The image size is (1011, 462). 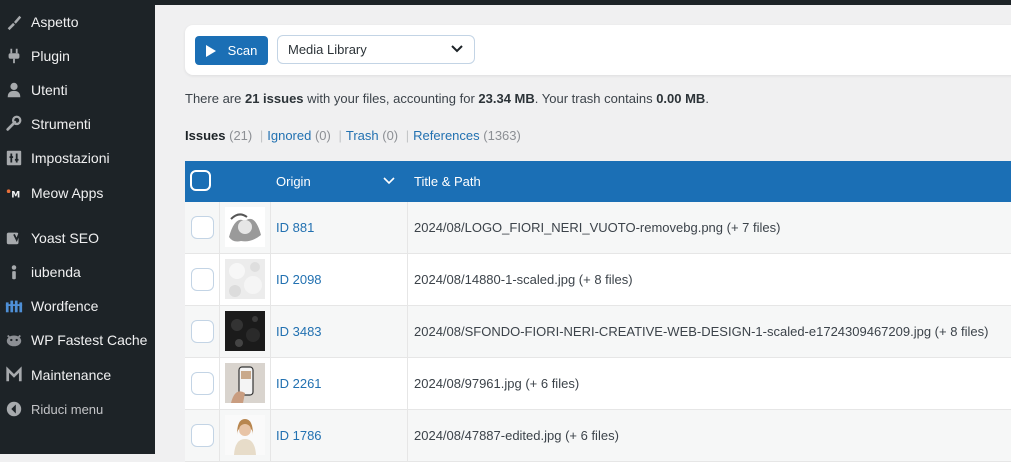 I want to click on filter-ignored: Ignored, so click(x=289, y=135).